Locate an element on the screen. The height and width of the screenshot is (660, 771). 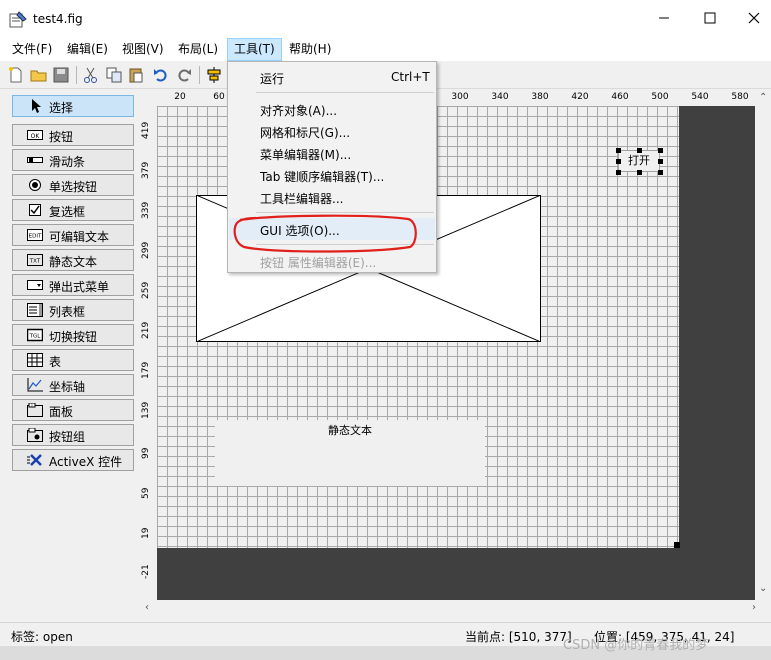
new-file-icon is located at coordinates (16, 75).